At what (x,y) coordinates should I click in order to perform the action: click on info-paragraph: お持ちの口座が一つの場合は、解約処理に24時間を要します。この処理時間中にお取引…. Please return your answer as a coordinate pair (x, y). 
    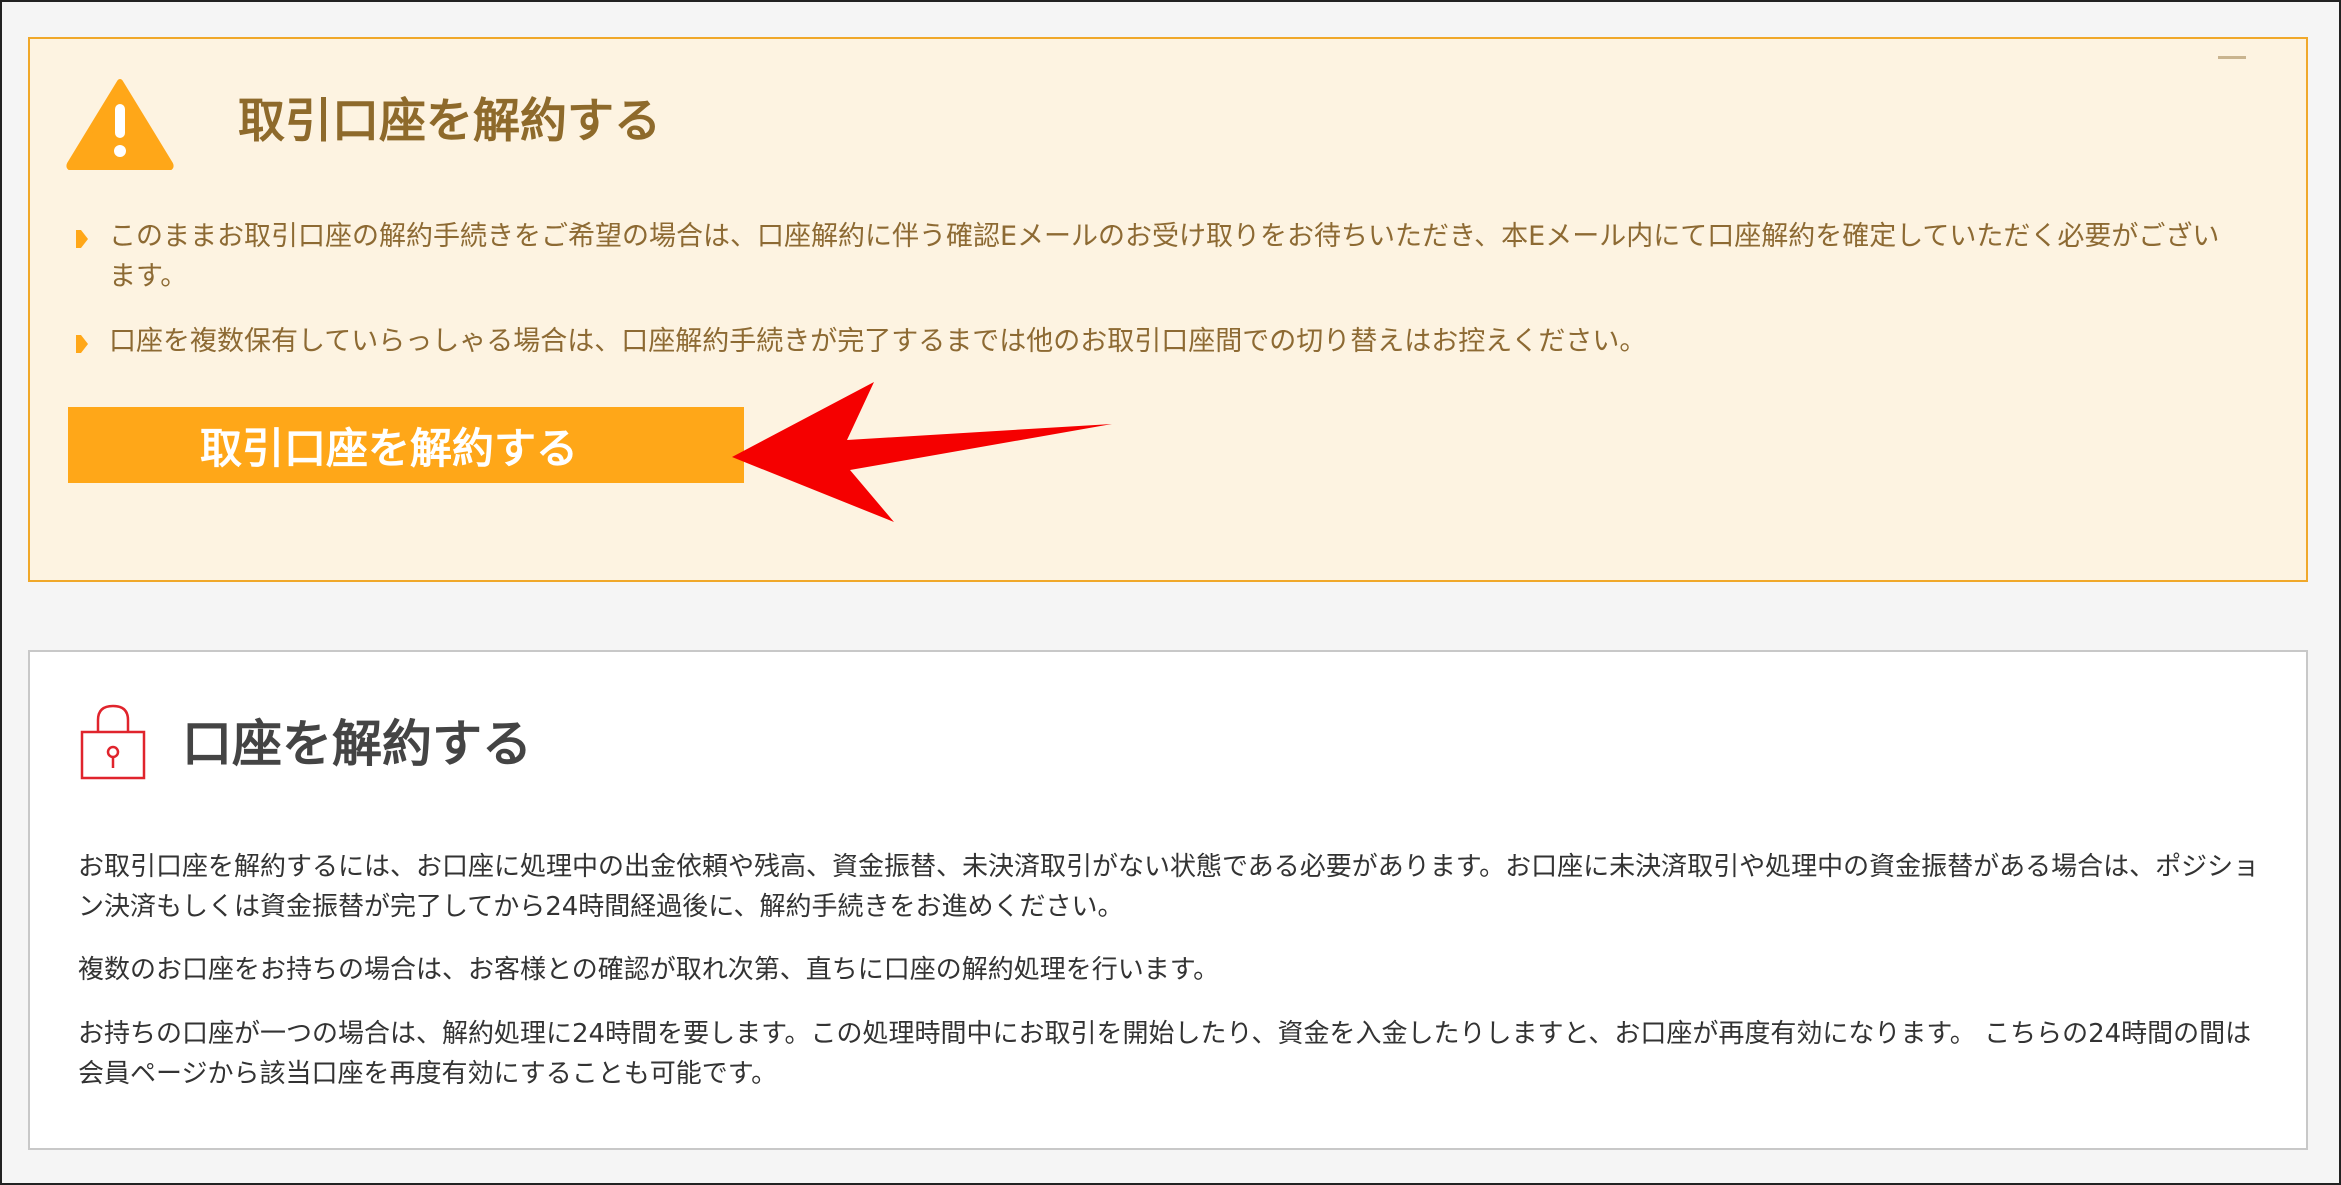
    Looking at the image, I should click on (1165, 1054).